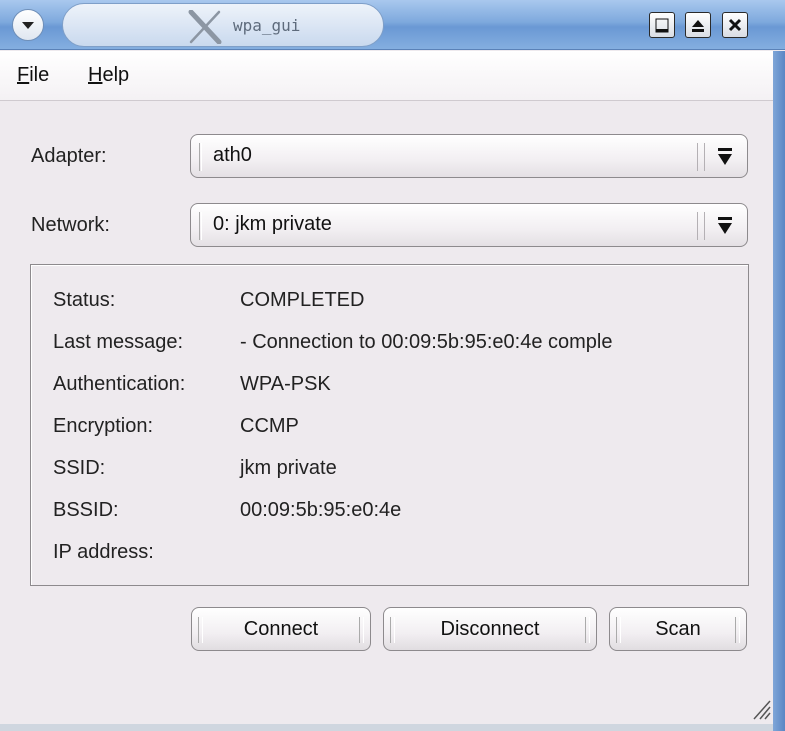 The height and width of the screenshot is (731, 785). I want to click on menu-file: File, so click(33, 75).